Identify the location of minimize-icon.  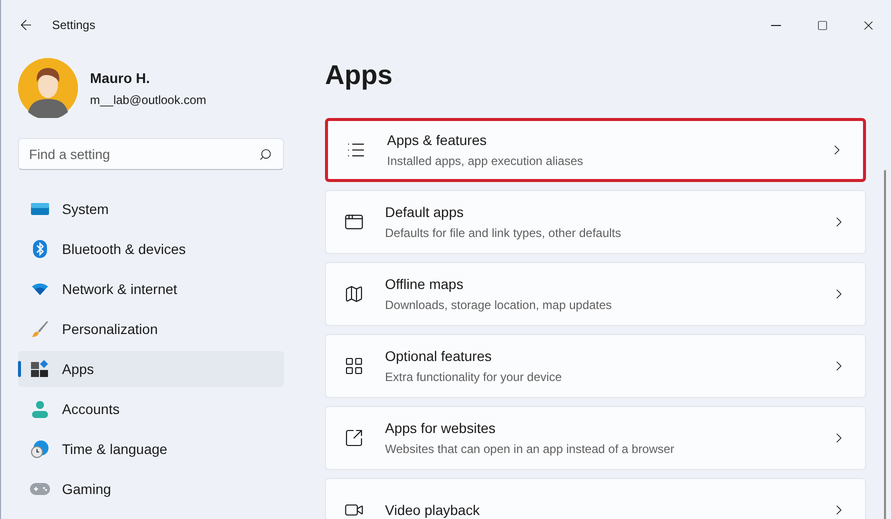
(776, 25).